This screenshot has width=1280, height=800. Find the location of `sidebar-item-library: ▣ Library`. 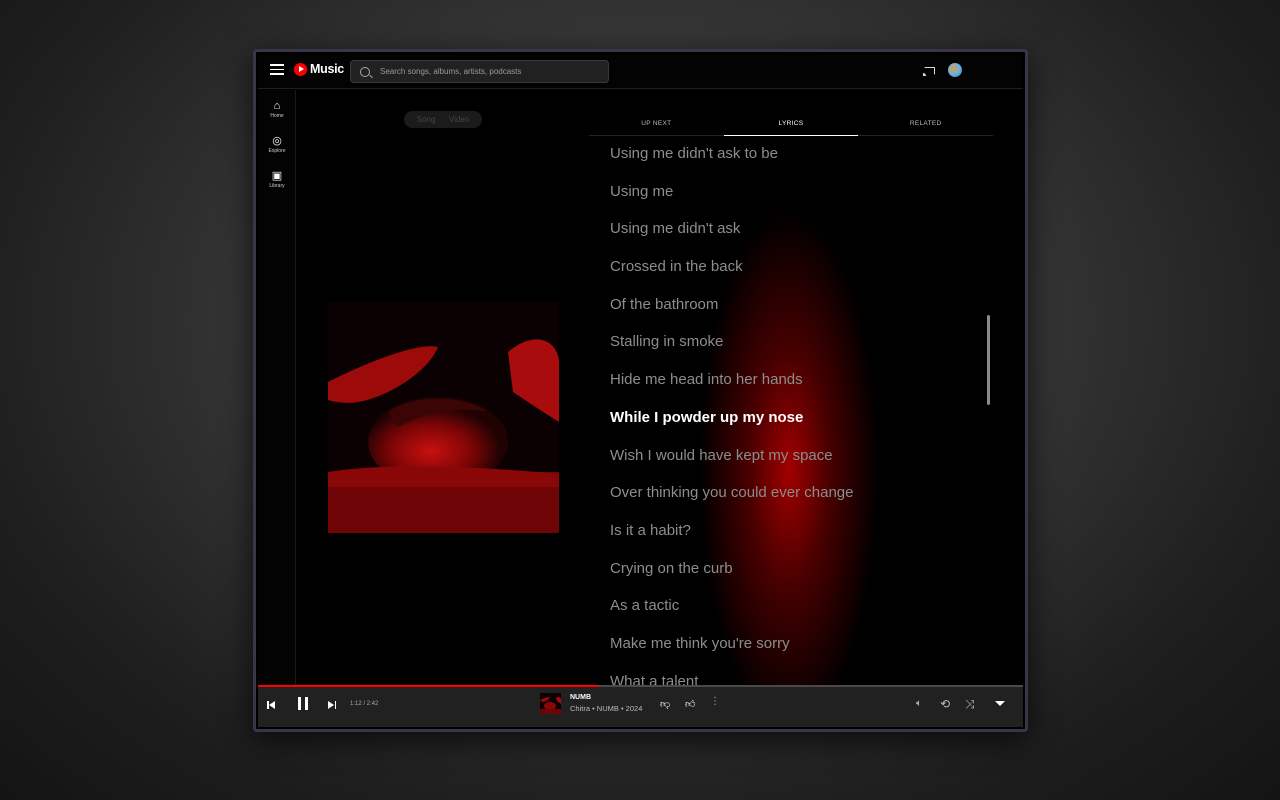

sidebar-item-library: ▣ Library is located at coordinates (277, 179).